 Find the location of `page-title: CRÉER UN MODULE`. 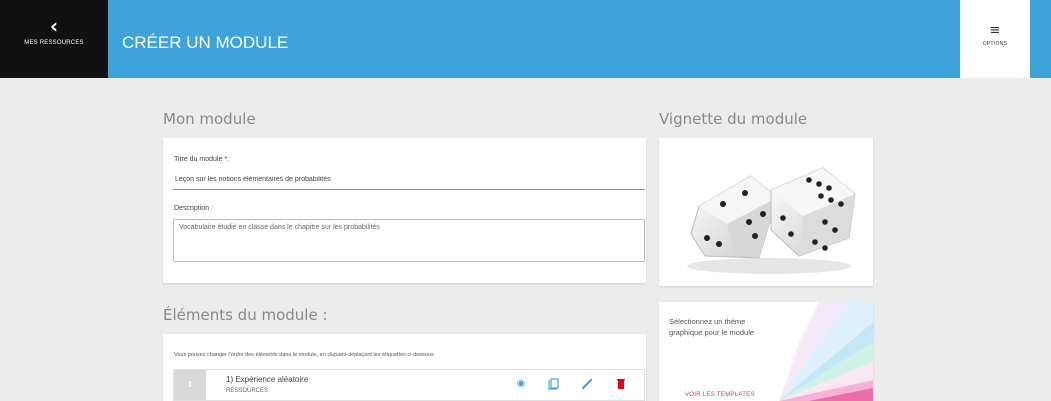

page-title: CRÉER UN MODULE is located at coordinates (205, 42).